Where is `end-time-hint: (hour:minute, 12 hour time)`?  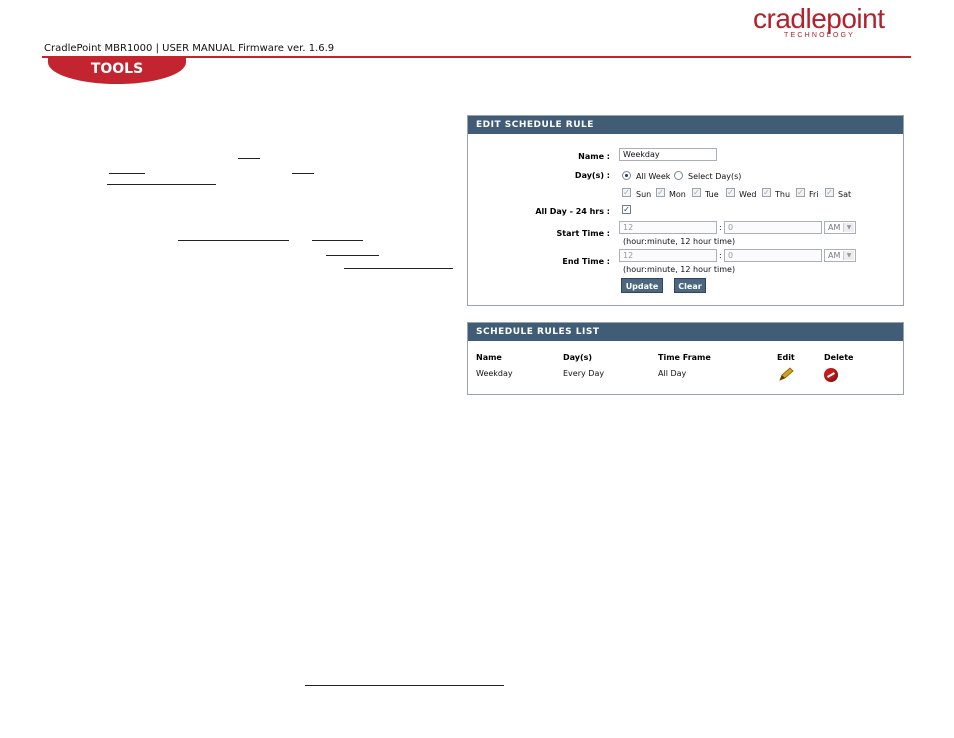
end-time-hint: (hour:minute, 12 hour time) is located at coordinates (679, 269).